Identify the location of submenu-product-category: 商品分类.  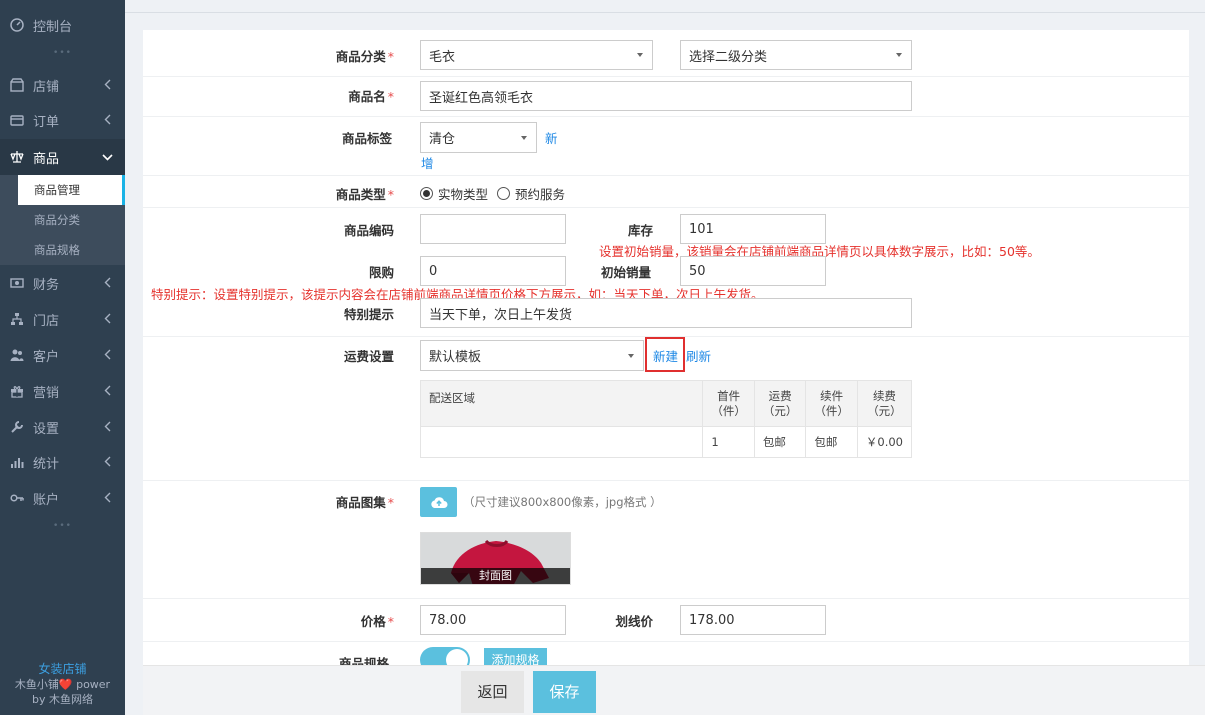
(71, 220).